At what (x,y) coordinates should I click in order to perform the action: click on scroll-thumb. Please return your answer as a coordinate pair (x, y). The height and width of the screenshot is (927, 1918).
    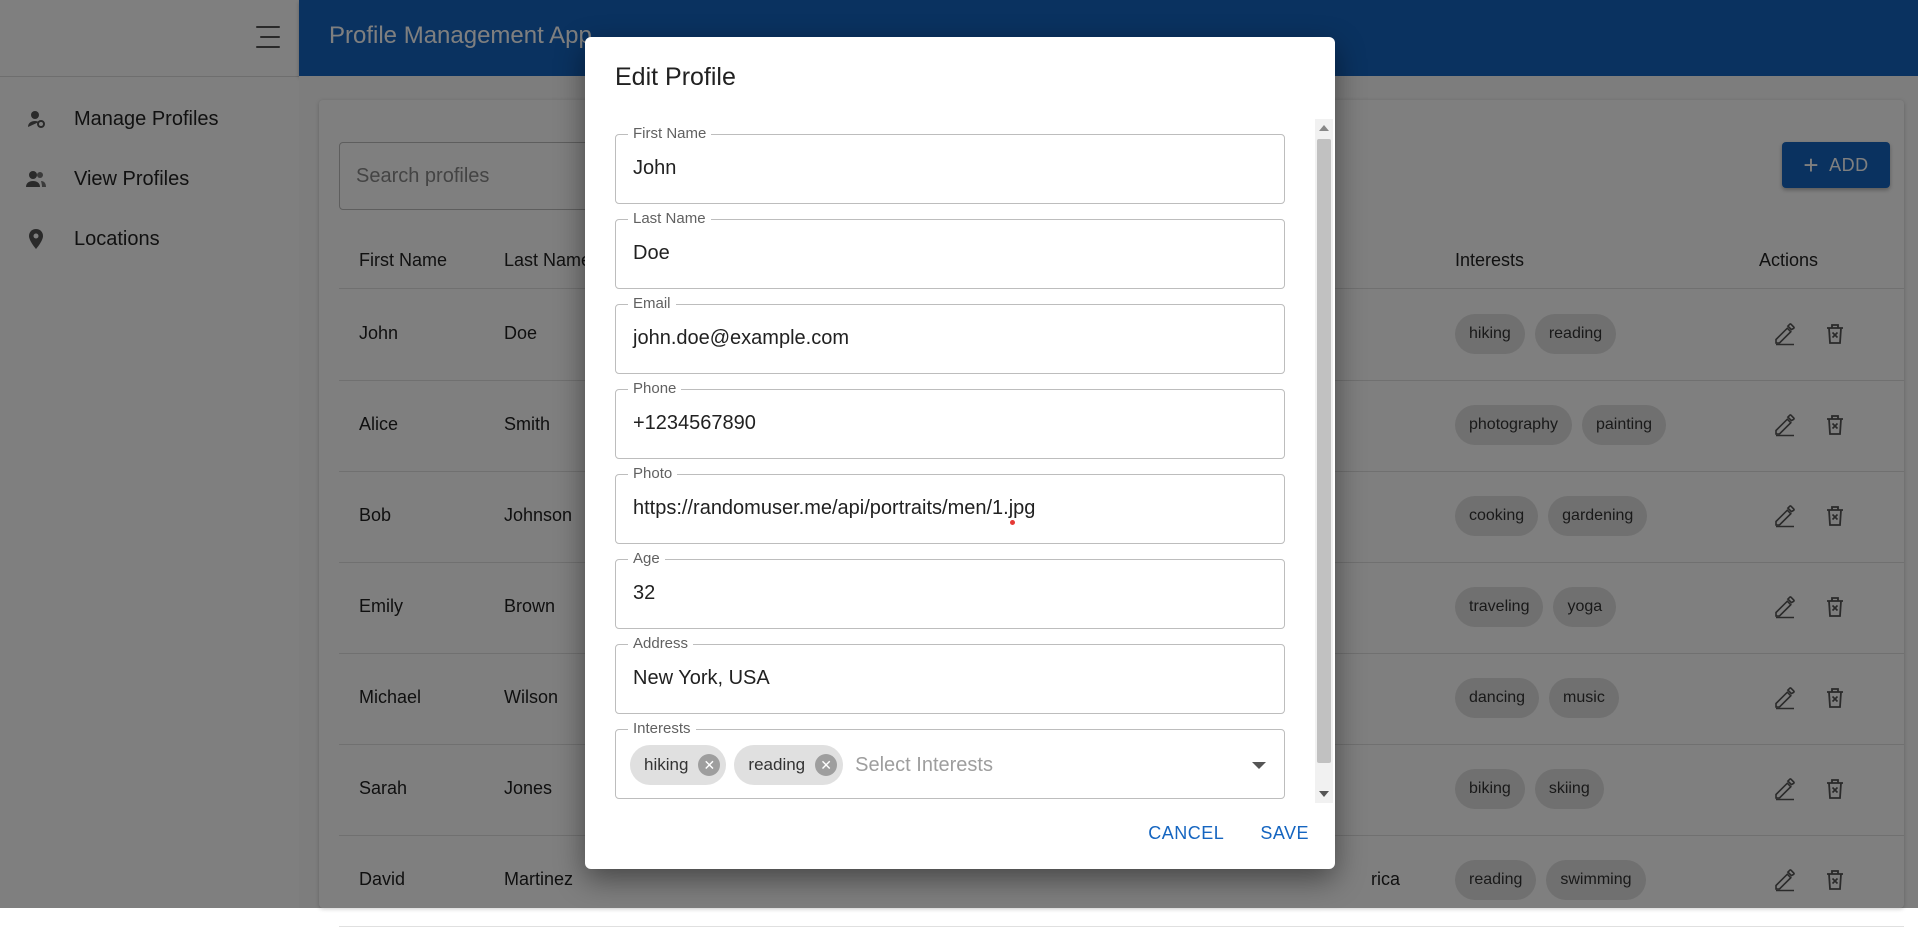
    Looking at the image, I should click on (1324, 451).